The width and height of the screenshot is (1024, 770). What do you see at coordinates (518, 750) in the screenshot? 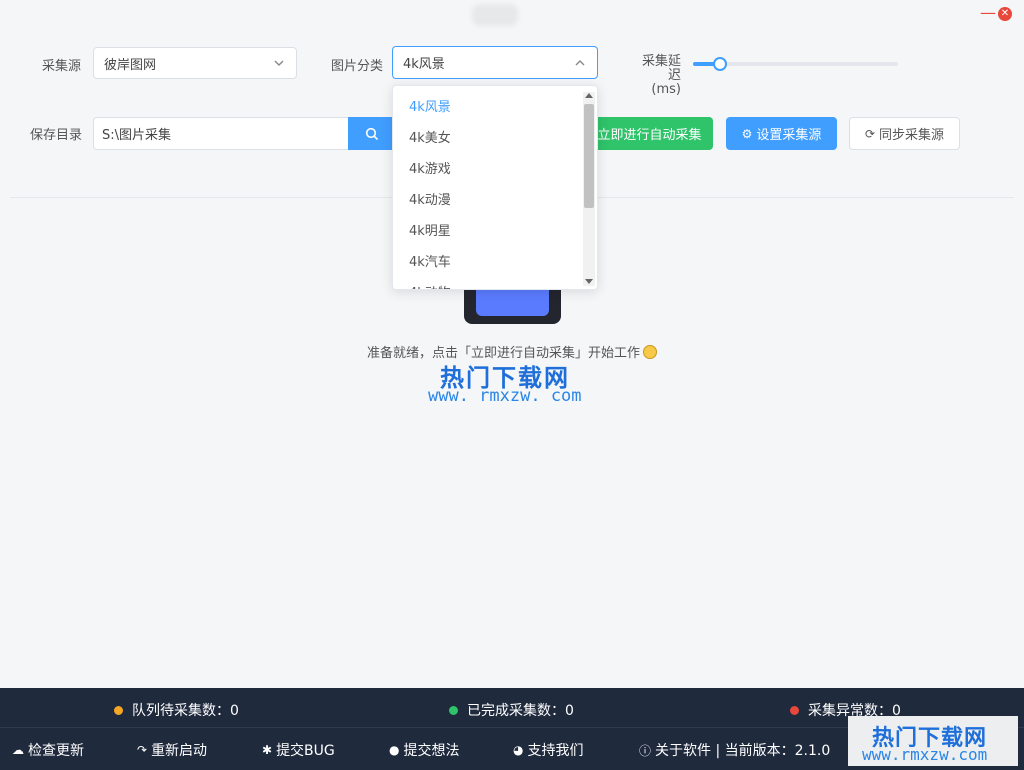
I see `palette-icon: ◕` at bounding box center [518, 750].